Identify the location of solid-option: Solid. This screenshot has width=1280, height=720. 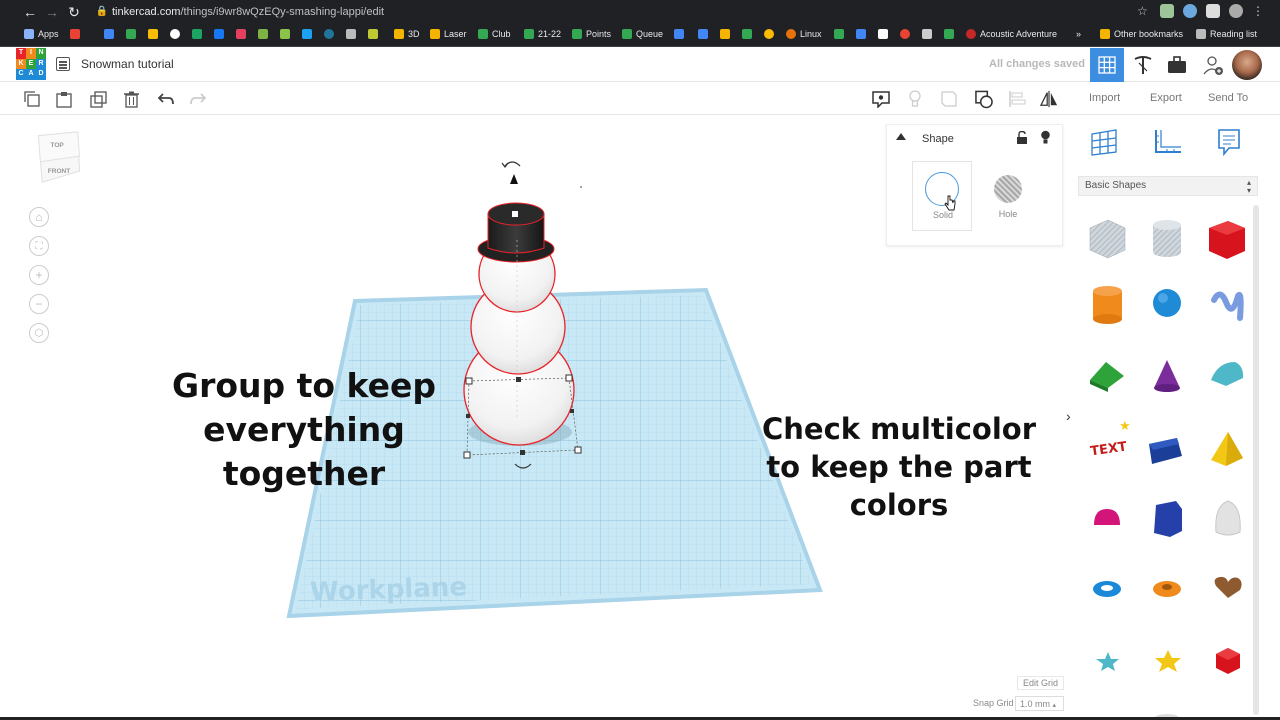
(942, 196).